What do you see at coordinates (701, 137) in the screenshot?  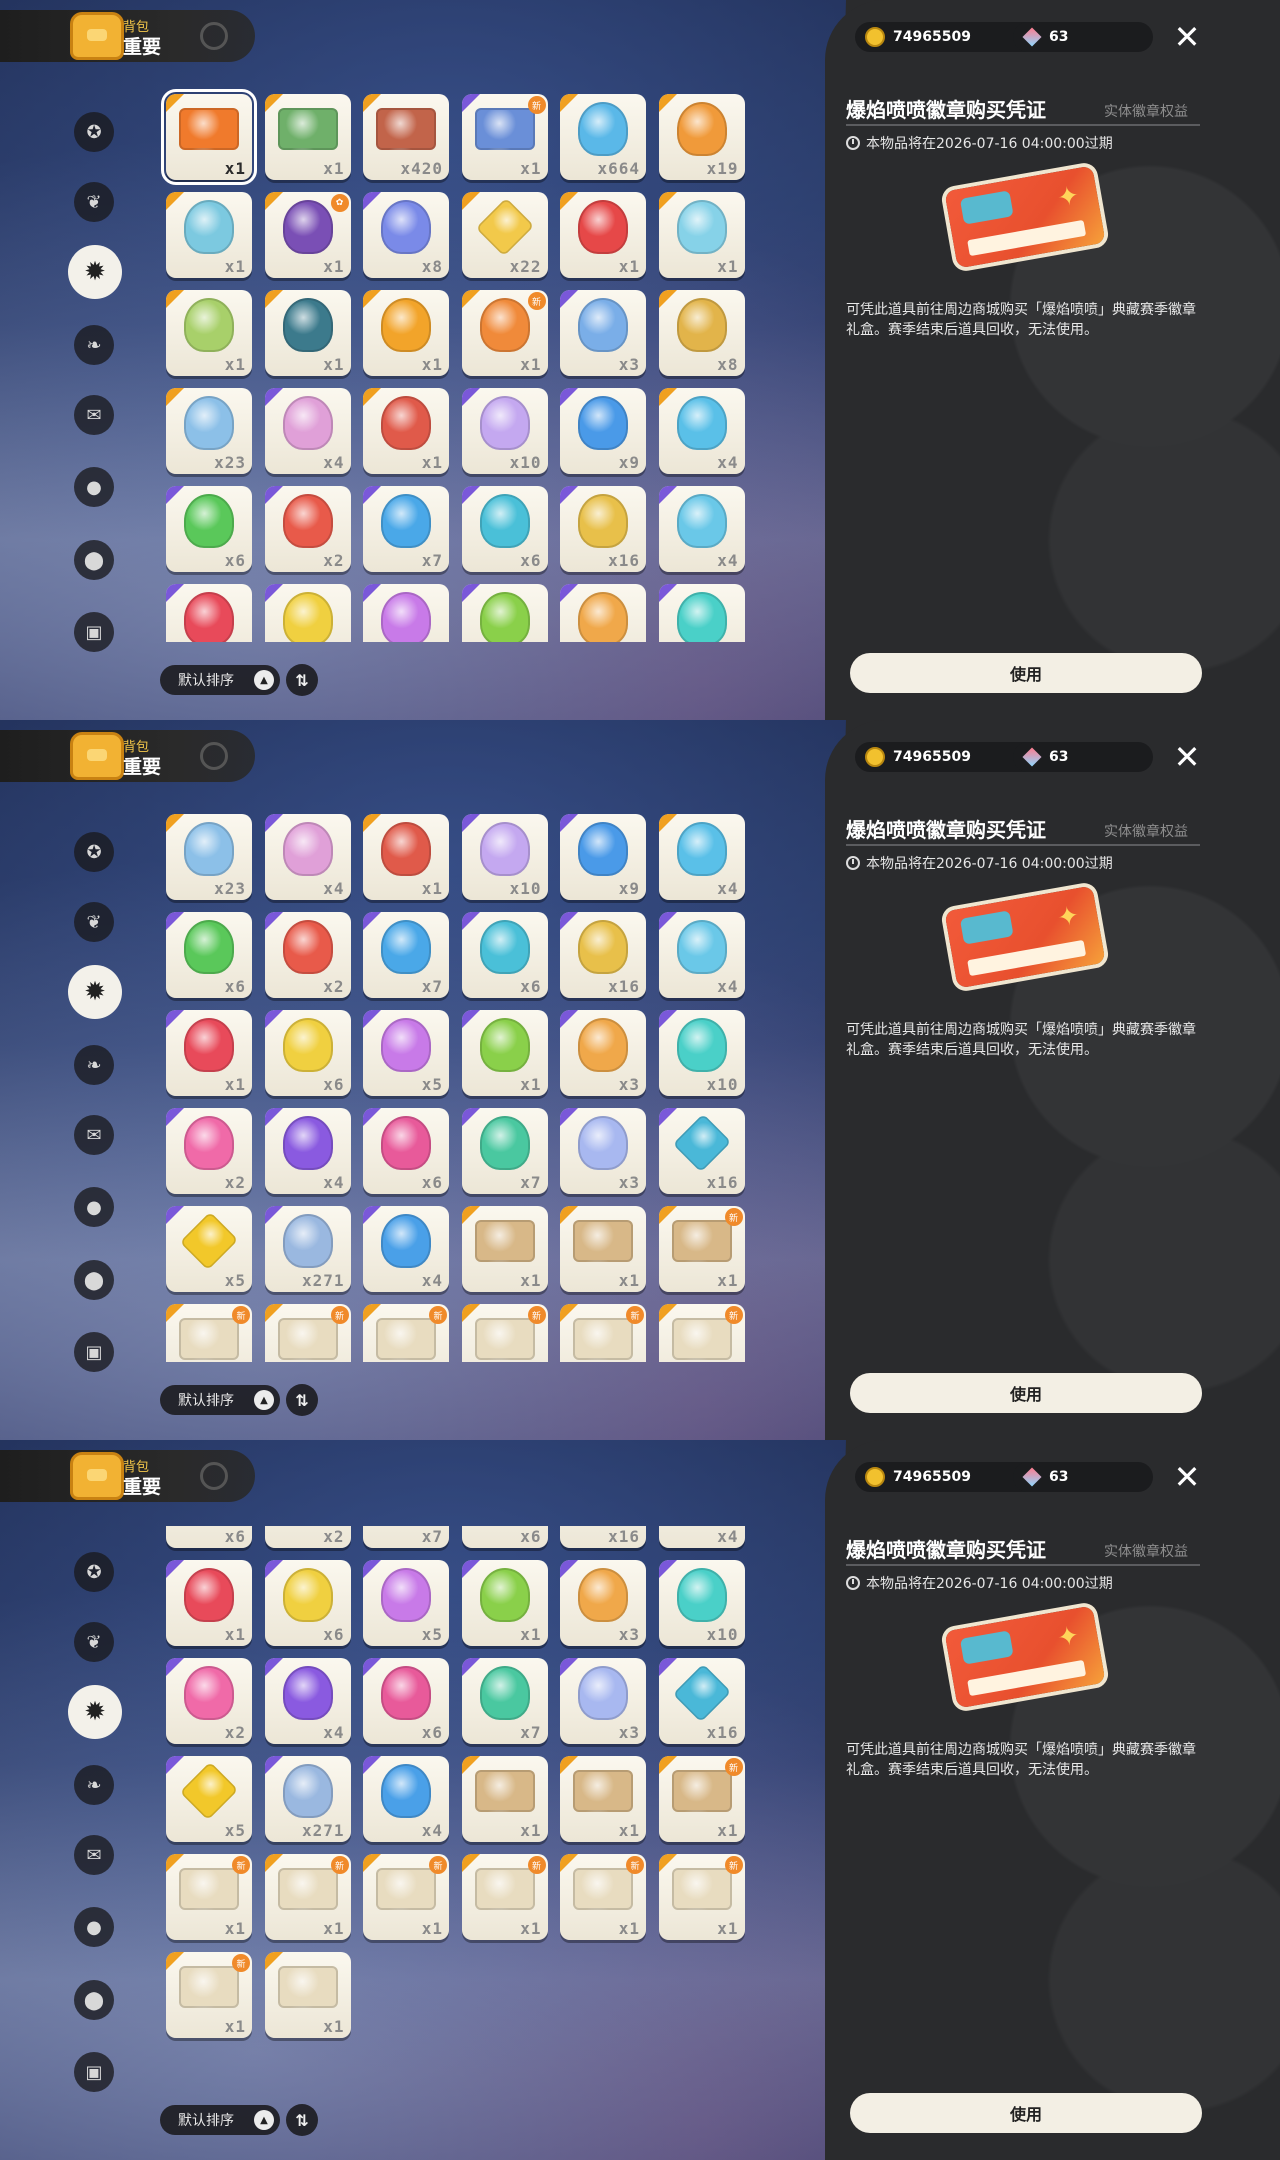 I see `inventory-item-slot: x19` at bounding box center [701, 137].